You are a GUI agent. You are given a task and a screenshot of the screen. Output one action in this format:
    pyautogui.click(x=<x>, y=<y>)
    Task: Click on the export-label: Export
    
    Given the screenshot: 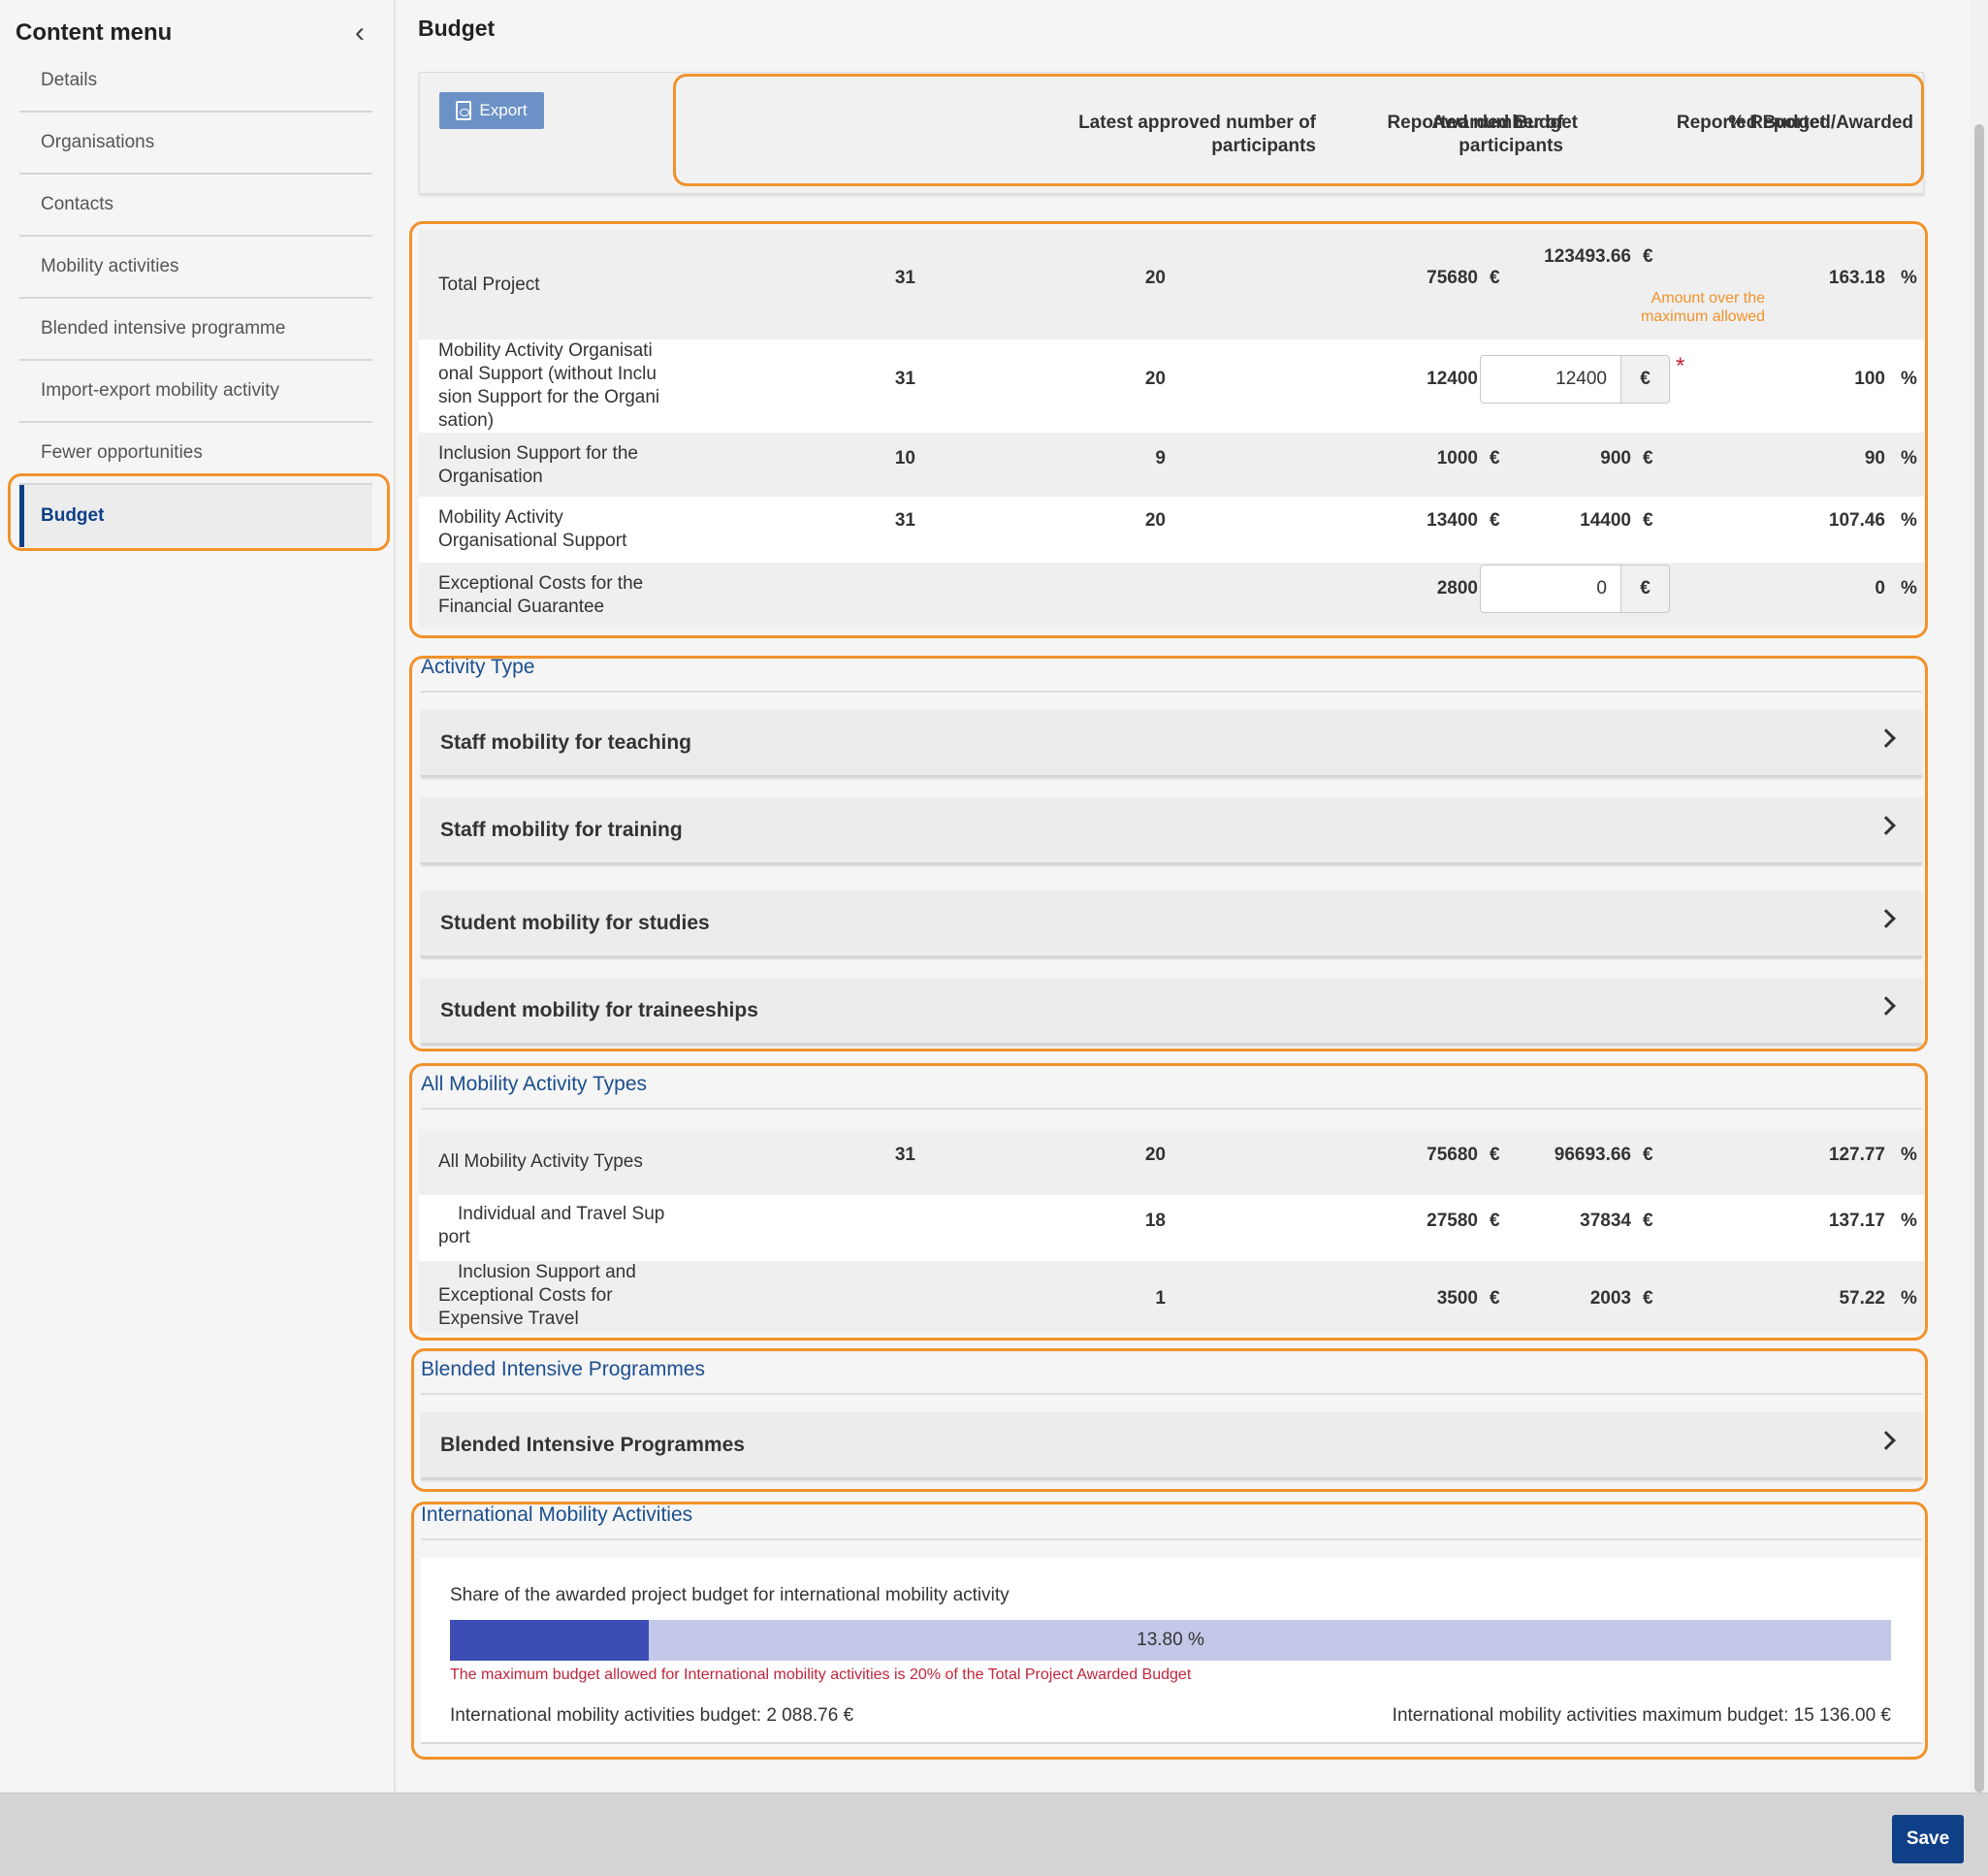 What is the action you would take?
    pyautogui.click(x=503, y=110)
    